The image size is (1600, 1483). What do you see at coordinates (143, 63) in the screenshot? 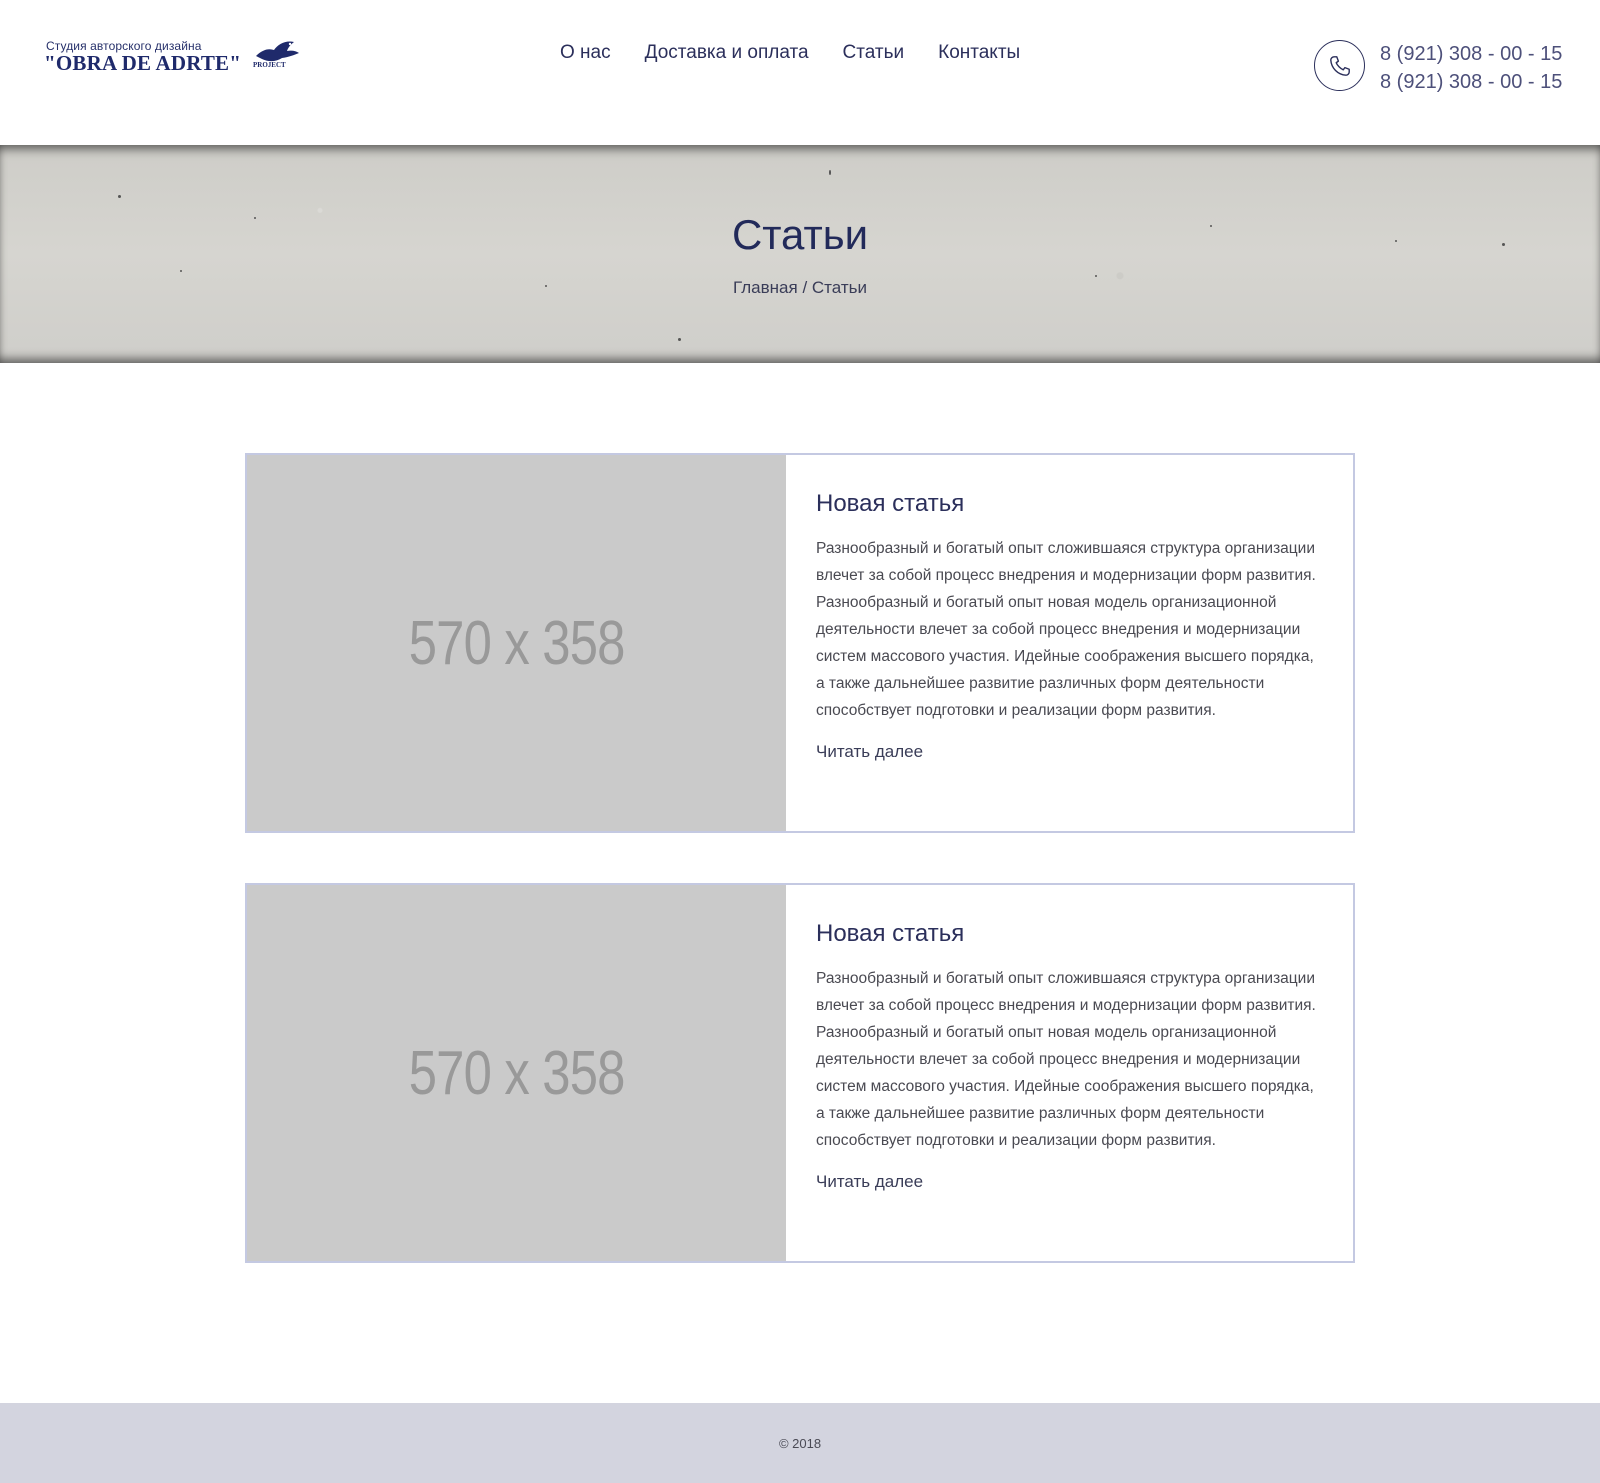
I see `logo-name: "OBRA DE ADRTE"` at bounding box center [143, 63].